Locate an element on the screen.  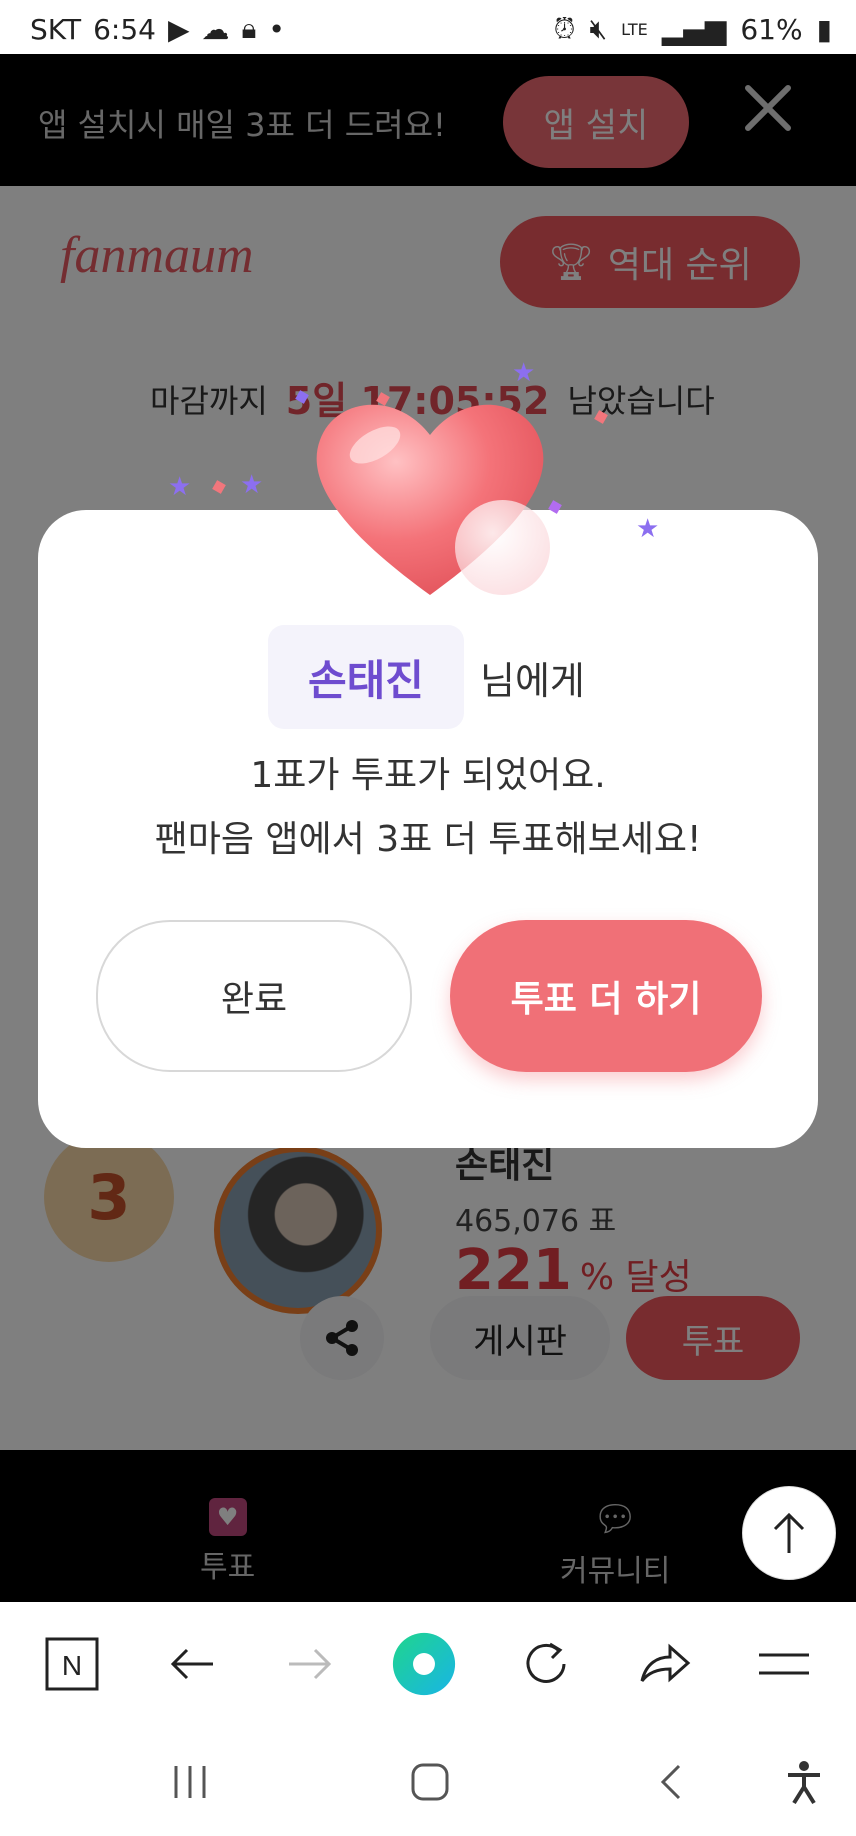
bubble-decoration is located at coordinates (502, 547).